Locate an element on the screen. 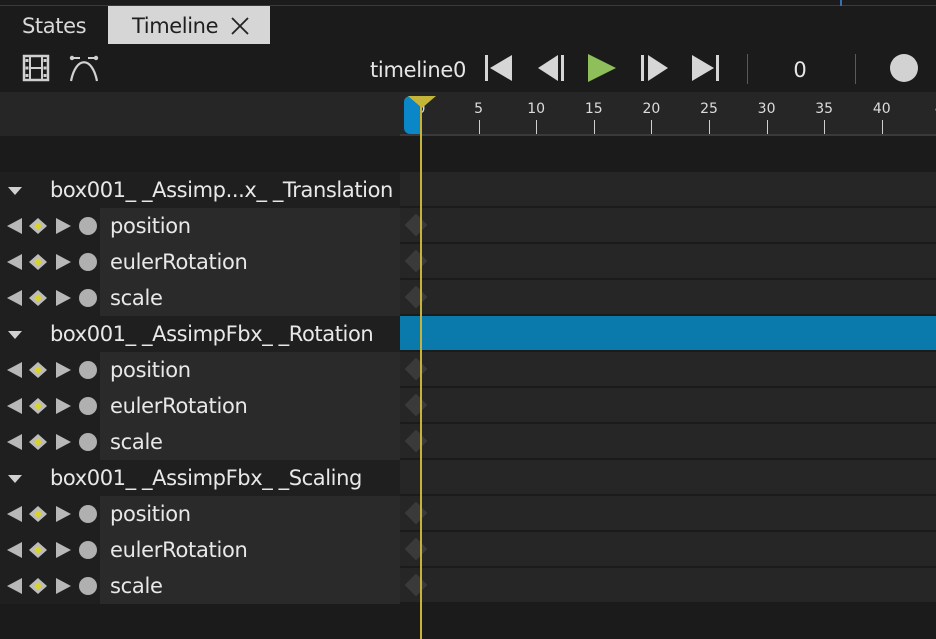 This screenshot has height=639, width=936. current-frame-field: 0 is located at coordinates (800, 70).